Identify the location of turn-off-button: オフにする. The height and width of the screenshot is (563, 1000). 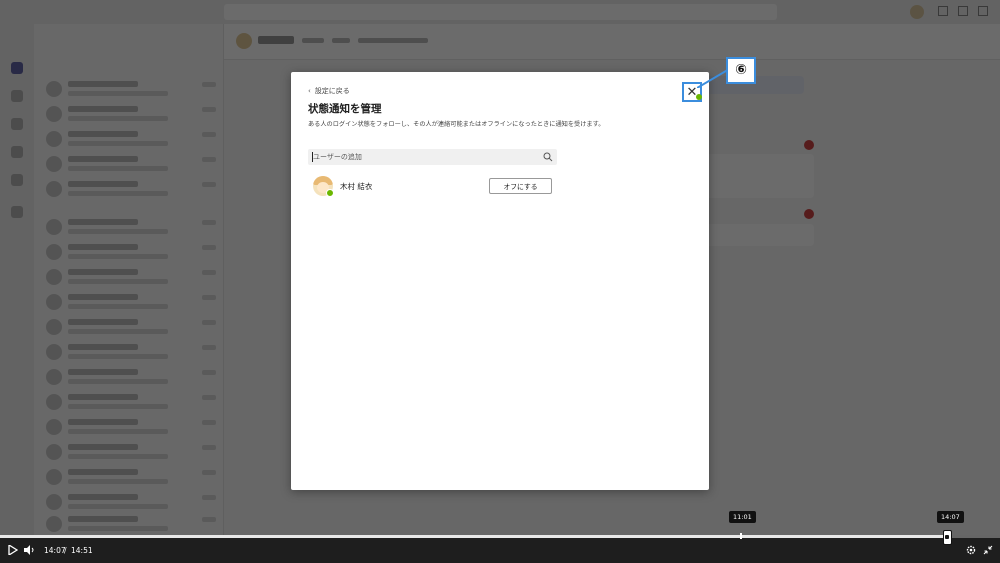
(520, 186).